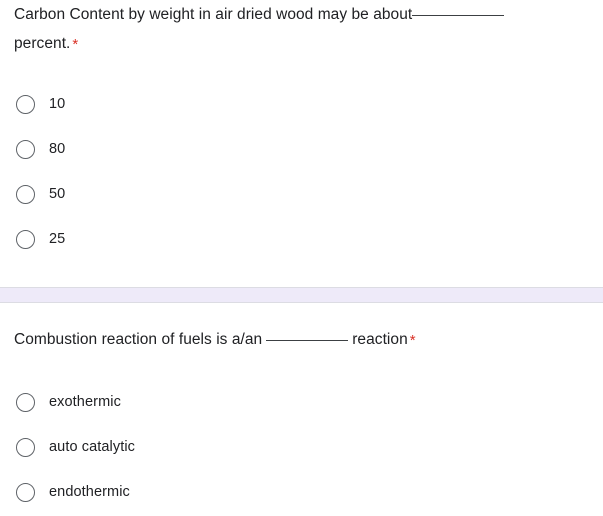 The height and width of the screenshot is (516, 603). I want to click on option-row: exothermic, so click(301, 402).